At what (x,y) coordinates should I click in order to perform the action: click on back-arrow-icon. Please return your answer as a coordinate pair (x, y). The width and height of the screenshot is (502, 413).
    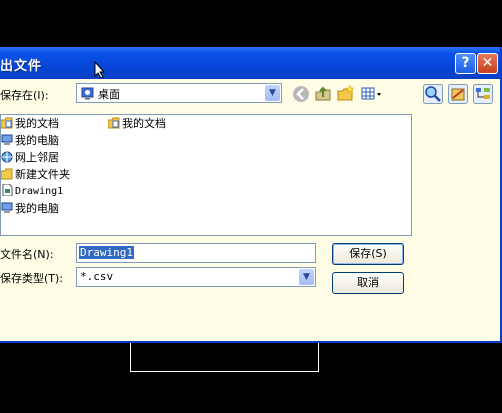
    Looking at the image, I should click on (301, 94).